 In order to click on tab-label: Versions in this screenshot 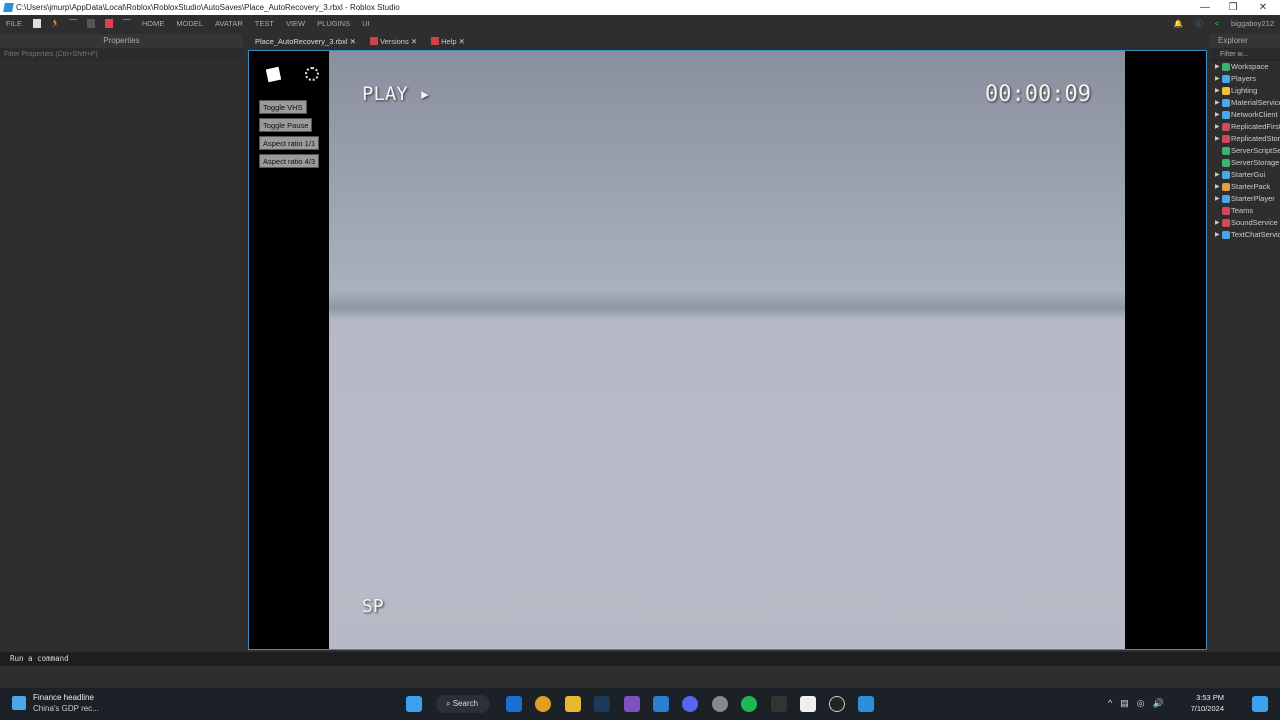, I will do `click(394, 41)`.